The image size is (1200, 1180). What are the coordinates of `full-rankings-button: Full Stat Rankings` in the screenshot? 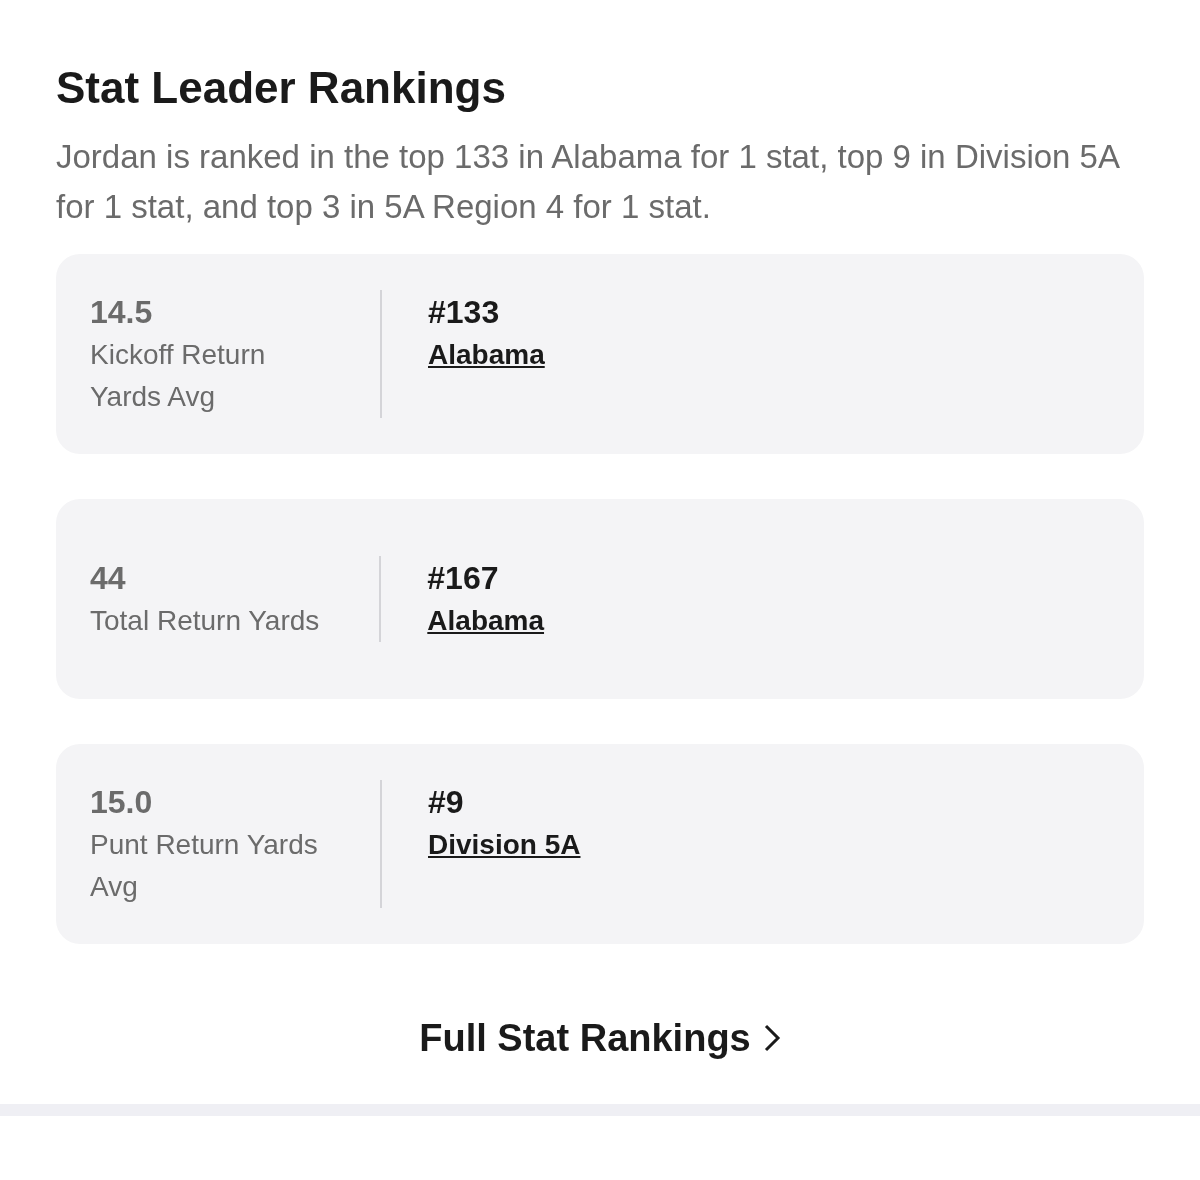 It's located at (600, 1038).